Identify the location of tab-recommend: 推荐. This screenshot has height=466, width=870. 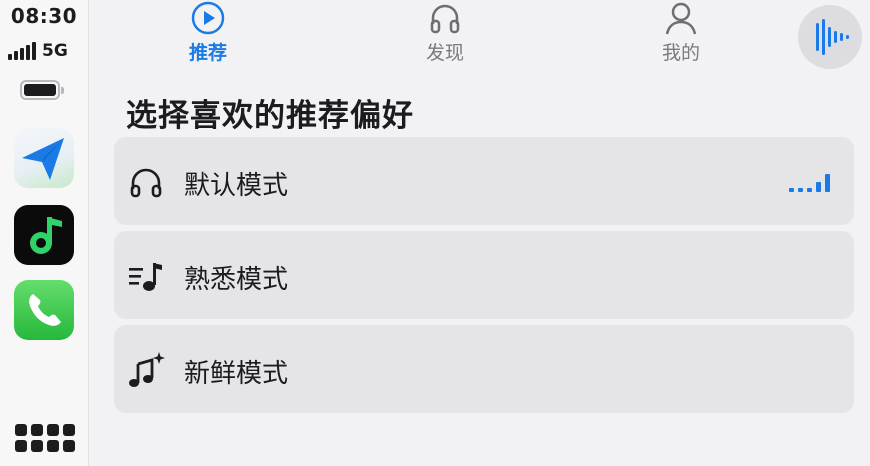
(208, 32).